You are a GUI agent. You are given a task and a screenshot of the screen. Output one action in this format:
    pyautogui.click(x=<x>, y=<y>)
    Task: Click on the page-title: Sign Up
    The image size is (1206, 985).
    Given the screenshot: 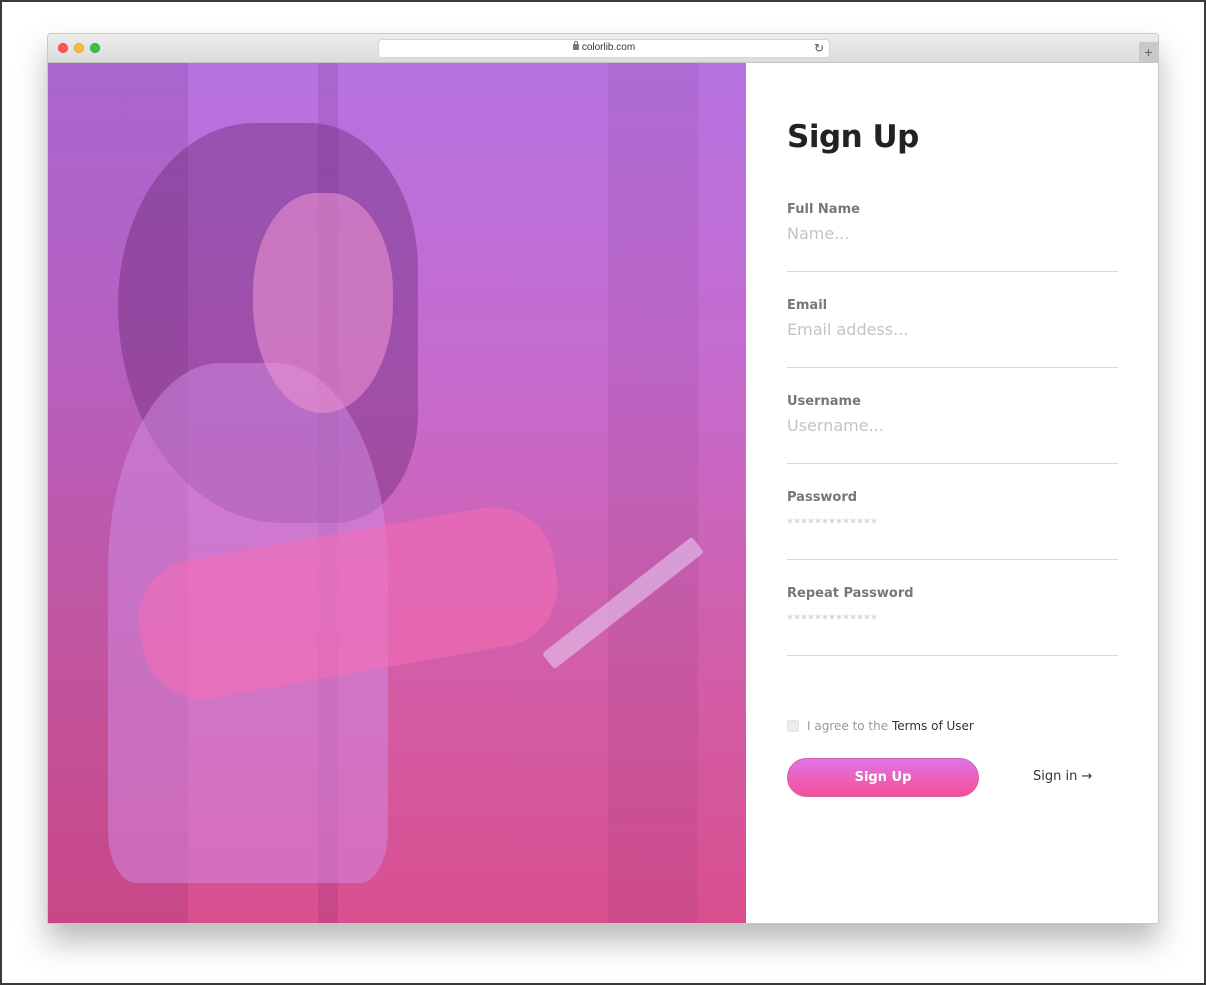 What is the action you would take?
    pyautogui.click(x=853, y=137)
    